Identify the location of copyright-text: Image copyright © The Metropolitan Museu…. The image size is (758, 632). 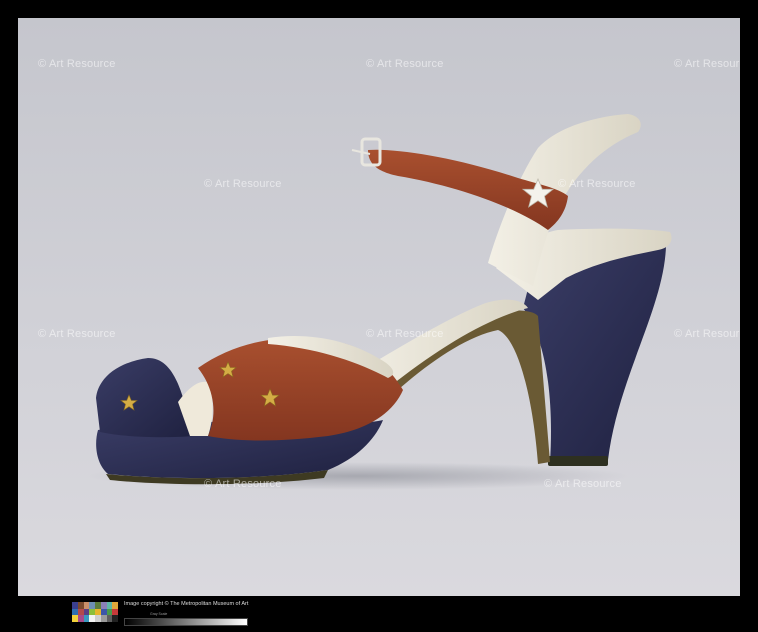
(186, 604).